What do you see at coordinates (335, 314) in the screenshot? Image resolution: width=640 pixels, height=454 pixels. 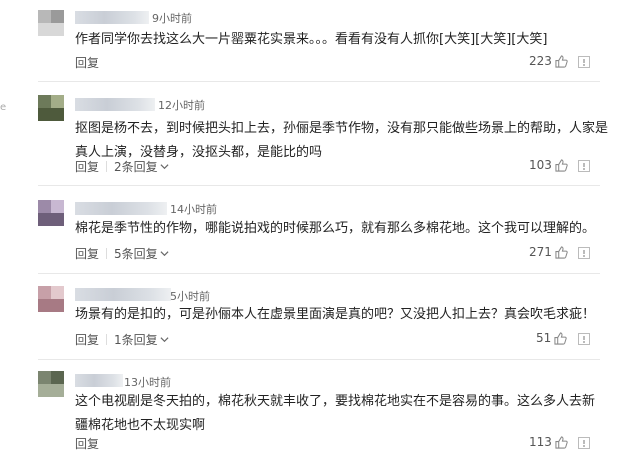 I see `comment-text: 场景有的是扣的，可是孙俪本人在虚景里面演是真的吧？又没把人扣上去？真会吹毛求疵！` at bounding box center [335, 314].